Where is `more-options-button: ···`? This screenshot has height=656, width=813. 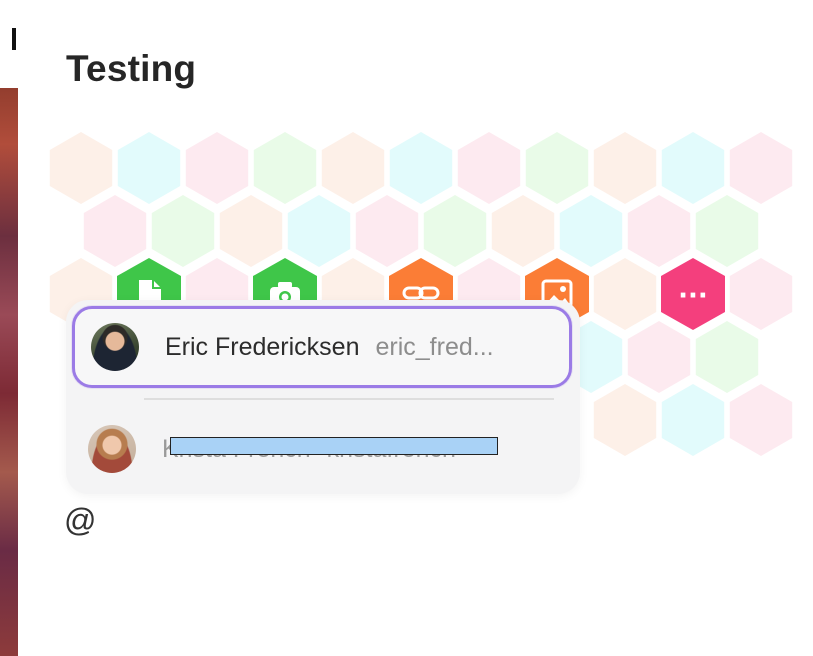 more-options-button: ··· is located at coordinates (693, 294).